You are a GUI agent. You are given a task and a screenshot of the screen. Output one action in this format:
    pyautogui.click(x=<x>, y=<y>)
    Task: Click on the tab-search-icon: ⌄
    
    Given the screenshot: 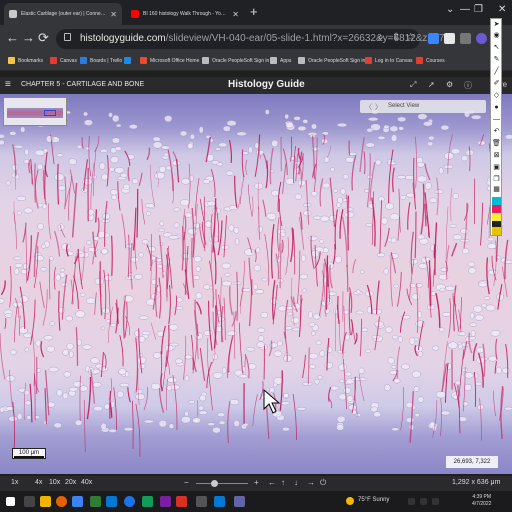 What is the action you would take?
    pyautogui.click(x=450, y=9)
    